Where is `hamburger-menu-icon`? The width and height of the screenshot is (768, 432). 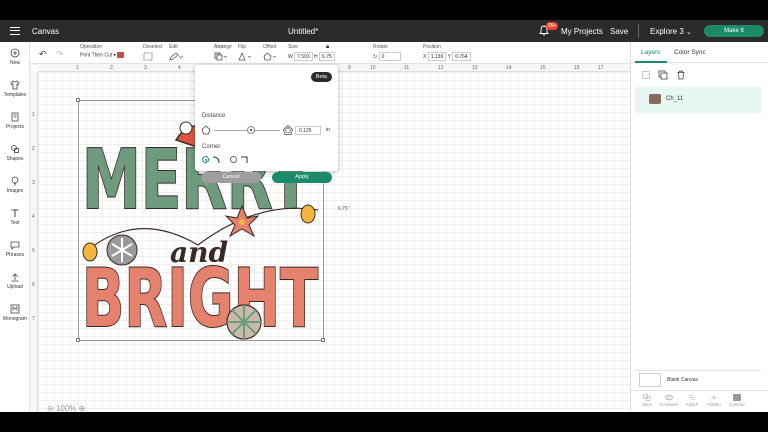 hamburger-menu-icon is located at coordinates (15, 31).